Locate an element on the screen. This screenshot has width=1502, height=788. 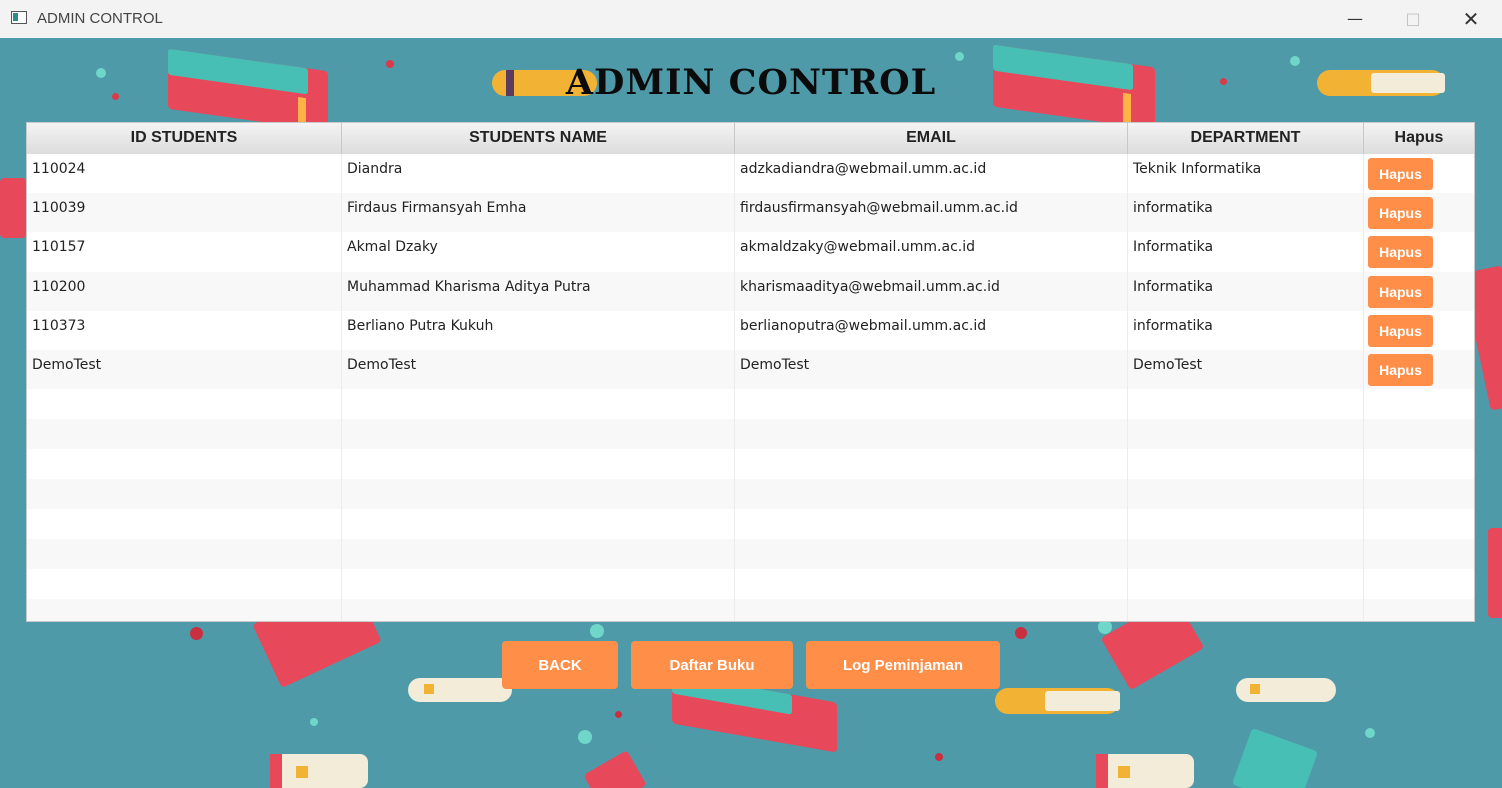
window-titlebar: ADMIN CONTROL — □ ✕ is located at coordinates (751, 19).